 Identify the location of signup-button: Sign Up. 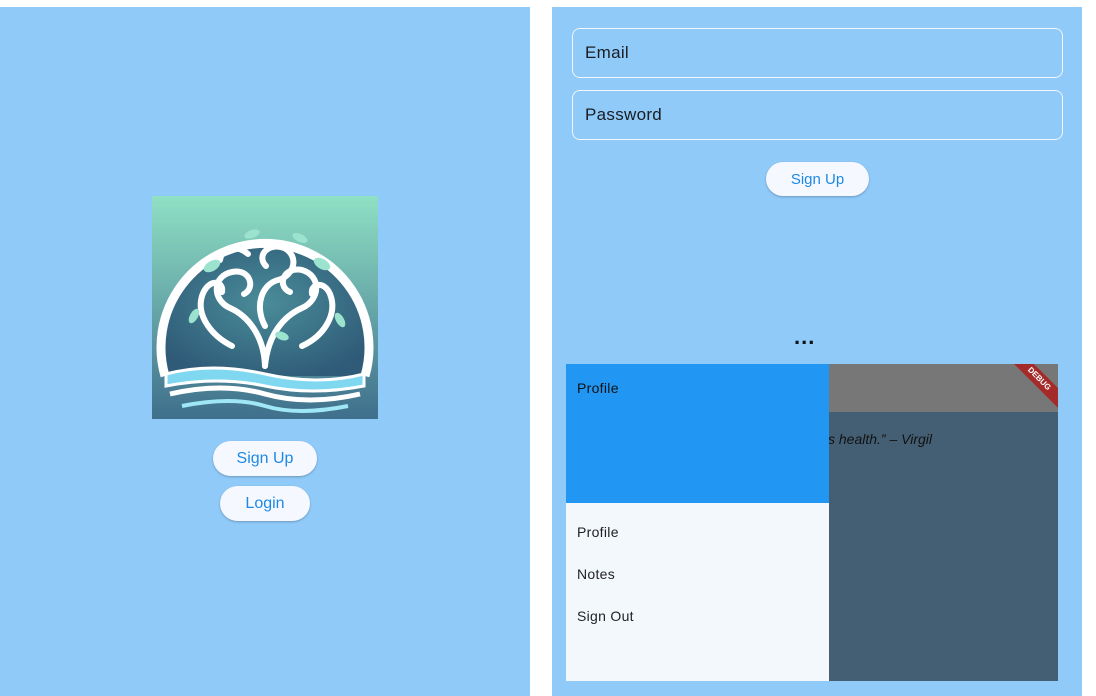
(265, 458).